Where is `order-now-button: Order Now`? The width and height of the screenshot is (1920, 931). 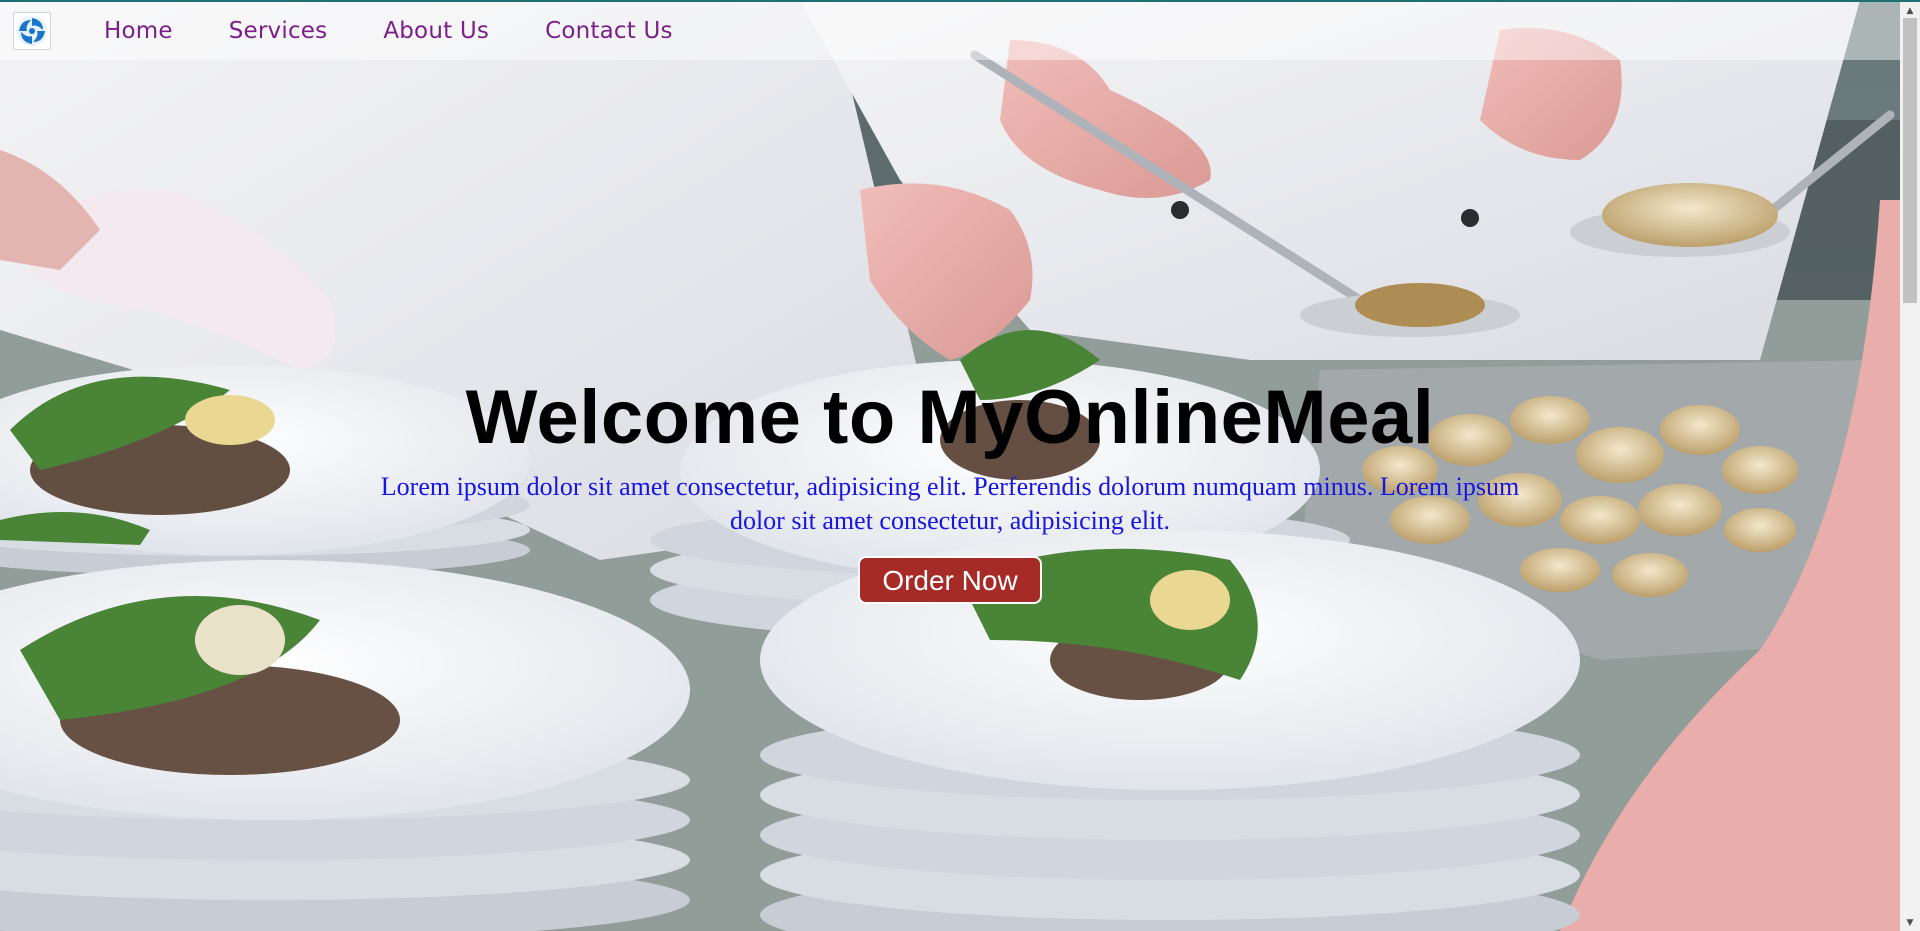 order-now-button: Order Now is located at coordinates (950, 580).